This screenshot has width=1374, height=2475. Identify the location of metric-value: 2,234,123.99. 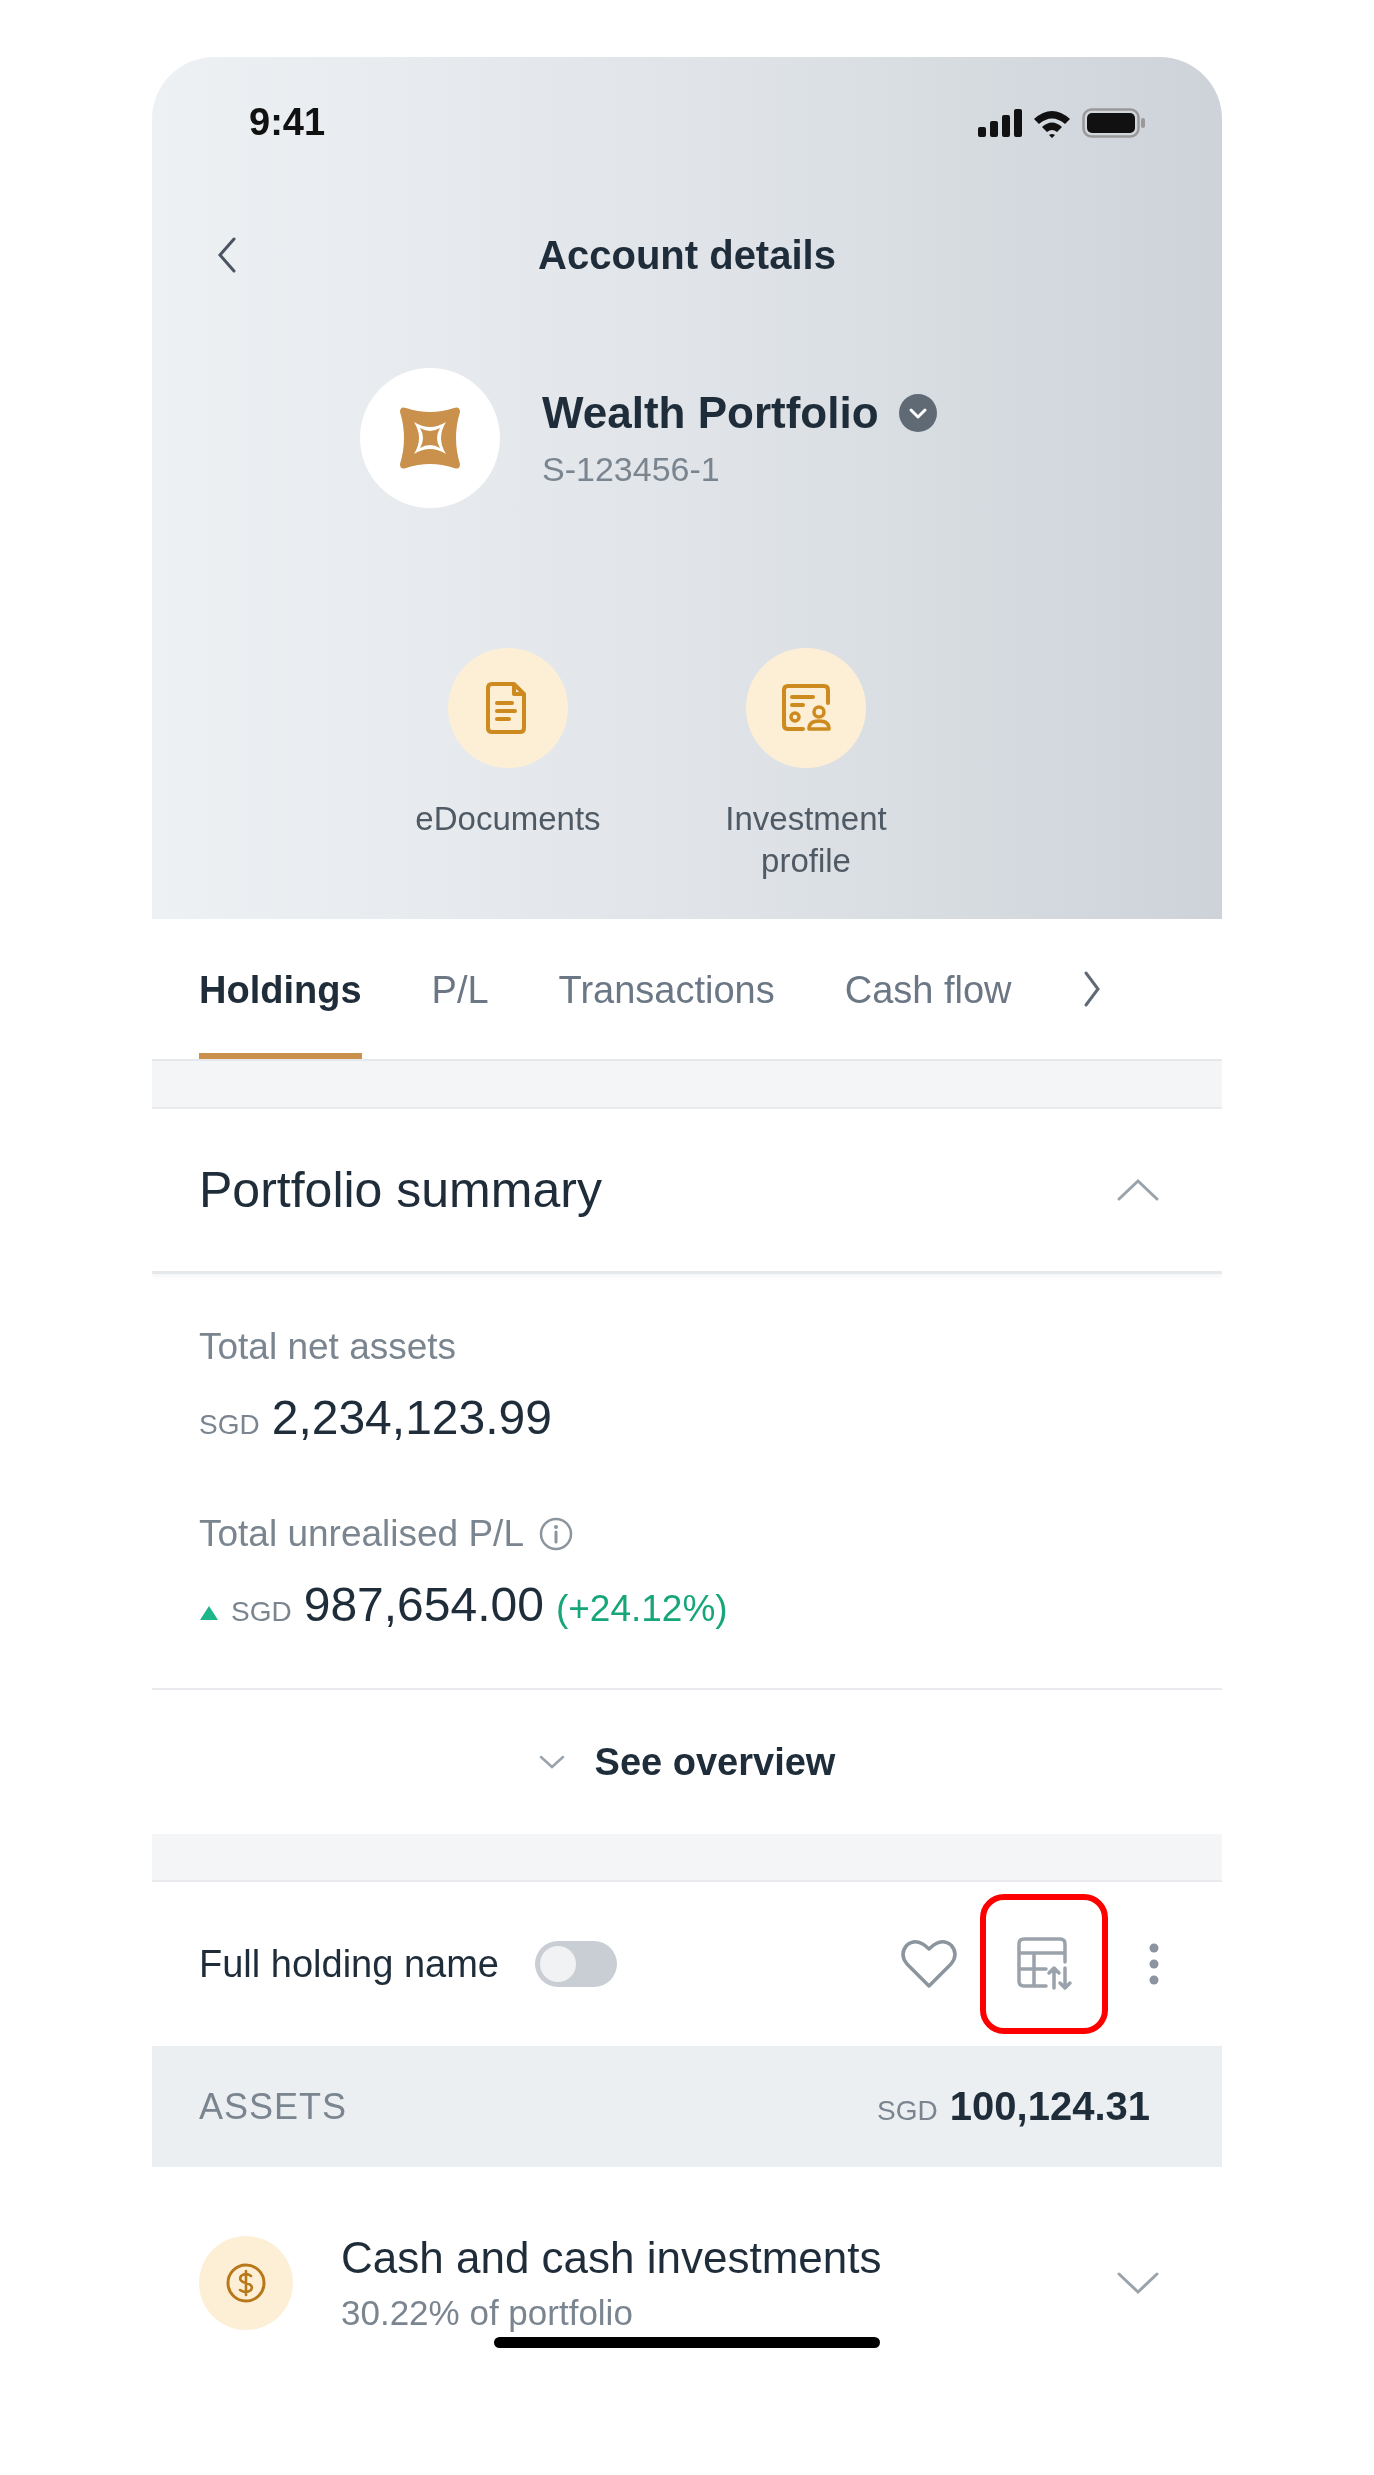
(411, 1417).